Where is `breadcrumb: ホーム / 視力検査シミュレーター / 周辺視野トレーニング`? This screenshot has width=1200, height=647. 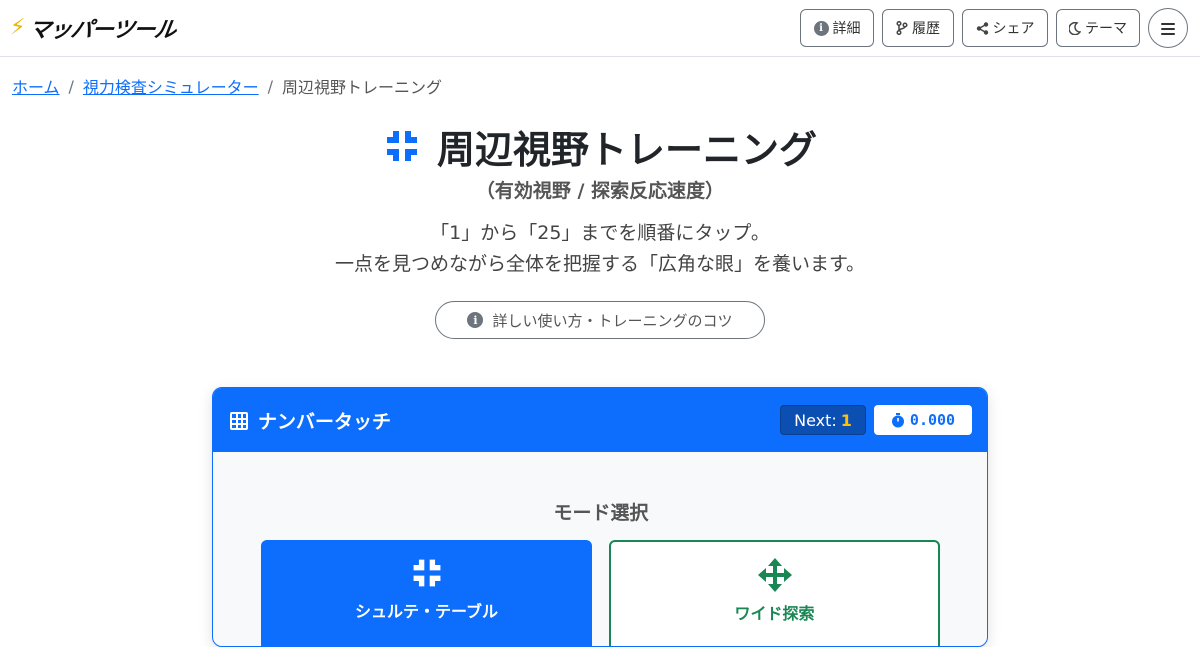
breadcrumb: ホーム / 視力検査シミュレーター / 周辺視野トレーニング is located at coordinates (227, 86).